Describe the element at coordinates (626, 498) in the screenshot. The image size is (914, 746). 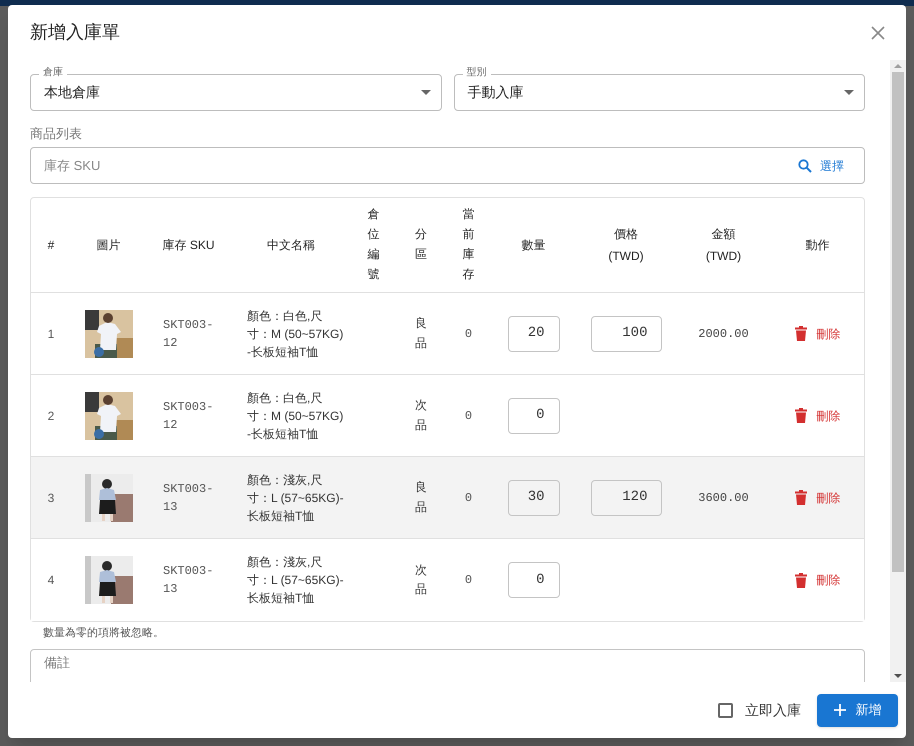
I see `price-input: 120` at that location.